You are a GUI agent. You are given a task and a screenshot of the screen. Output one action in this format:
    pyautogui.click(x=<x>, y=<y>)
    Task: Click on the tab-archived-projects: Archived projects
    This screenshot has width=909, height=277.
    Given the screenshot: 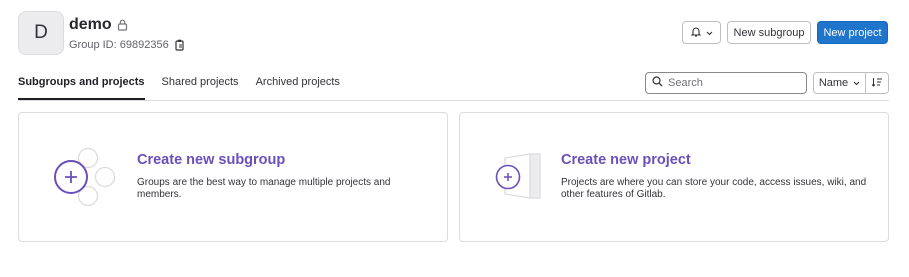 What is the action you would take?
    pyautogui.click(x=298, y=82)
    